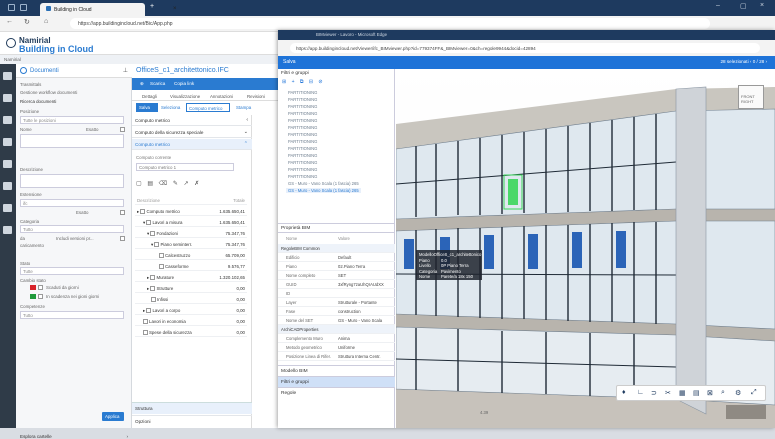  Describe the element at coordinates (323, 183) in the screenshot. I see `tree-item: GS - Muro - Vano Scala (1 fascia) 265` at that location.